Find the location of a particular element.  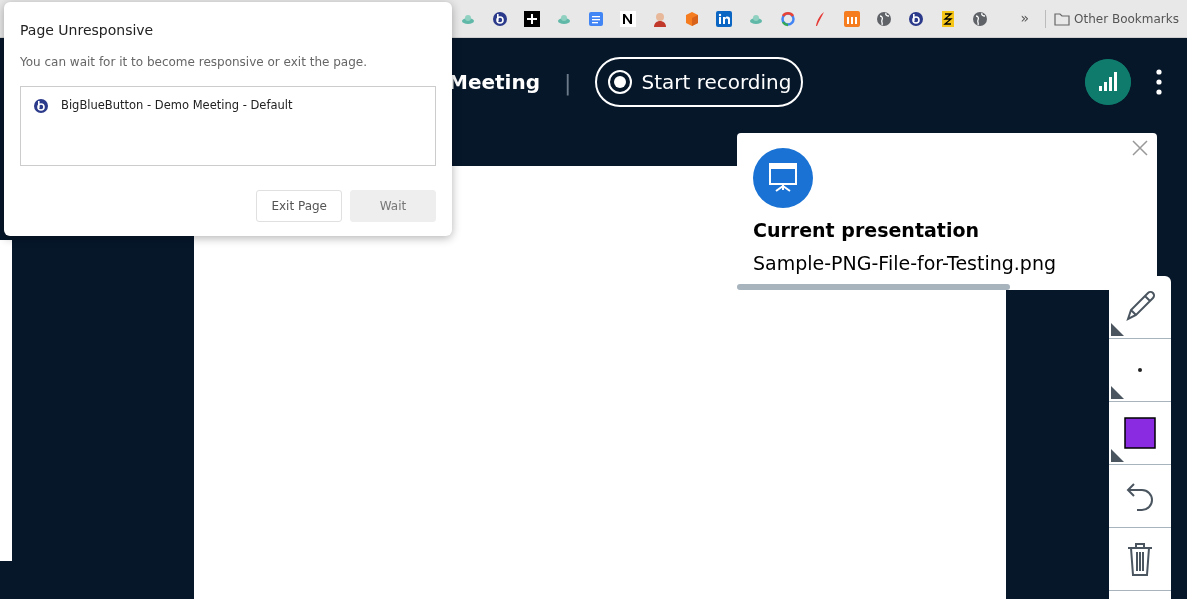

meeting-title: Meeting is located at coordinates (494, 82).